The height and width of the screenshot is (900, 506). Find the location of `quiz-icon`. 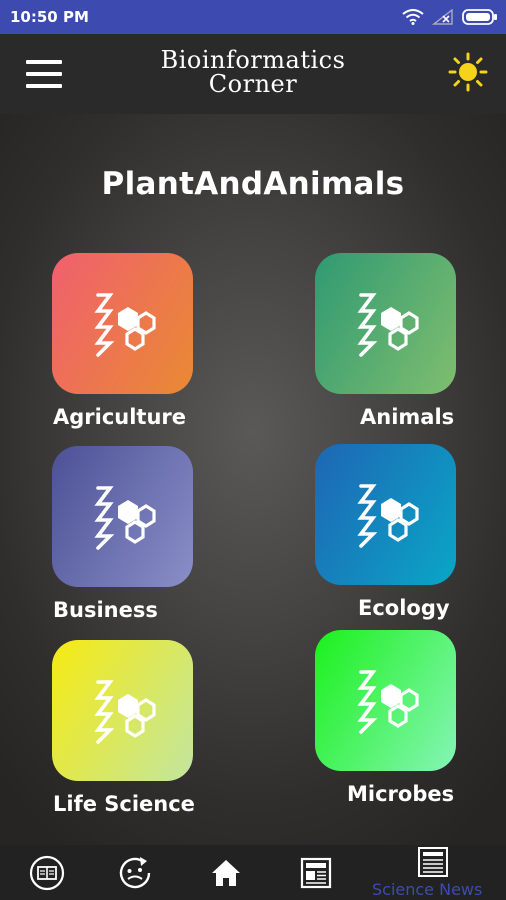

quiz-icon is located at coordinates (135, 872).